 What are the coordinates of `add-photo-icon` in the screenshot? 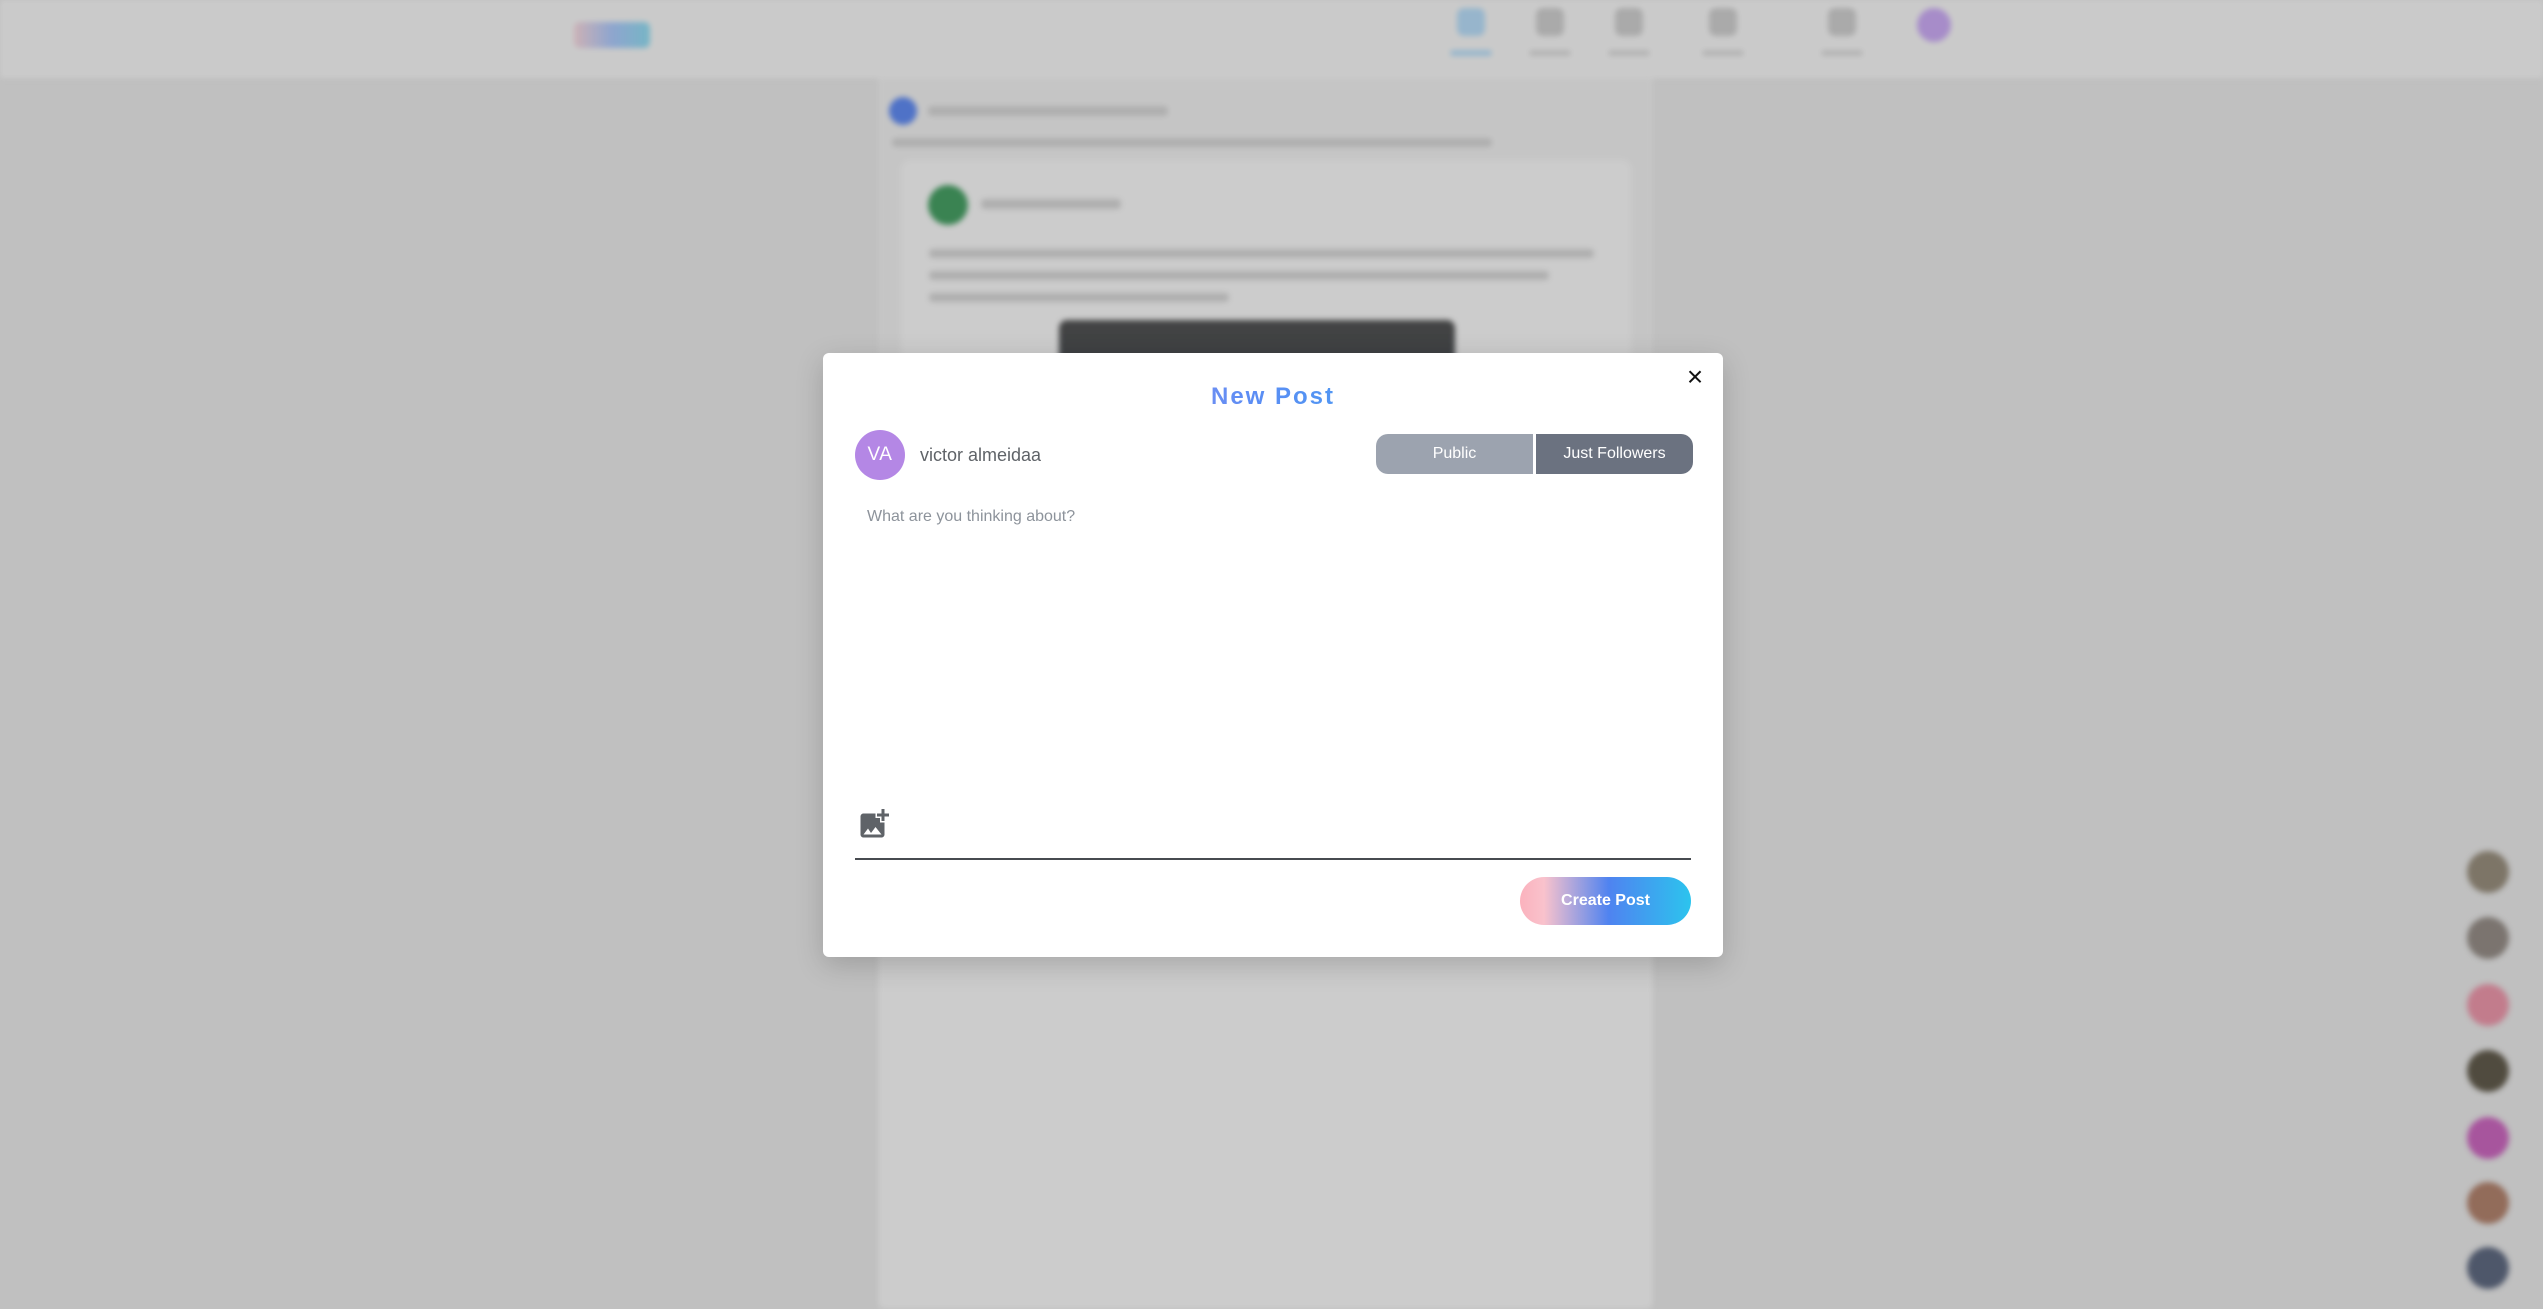 It's located at (874, 824).